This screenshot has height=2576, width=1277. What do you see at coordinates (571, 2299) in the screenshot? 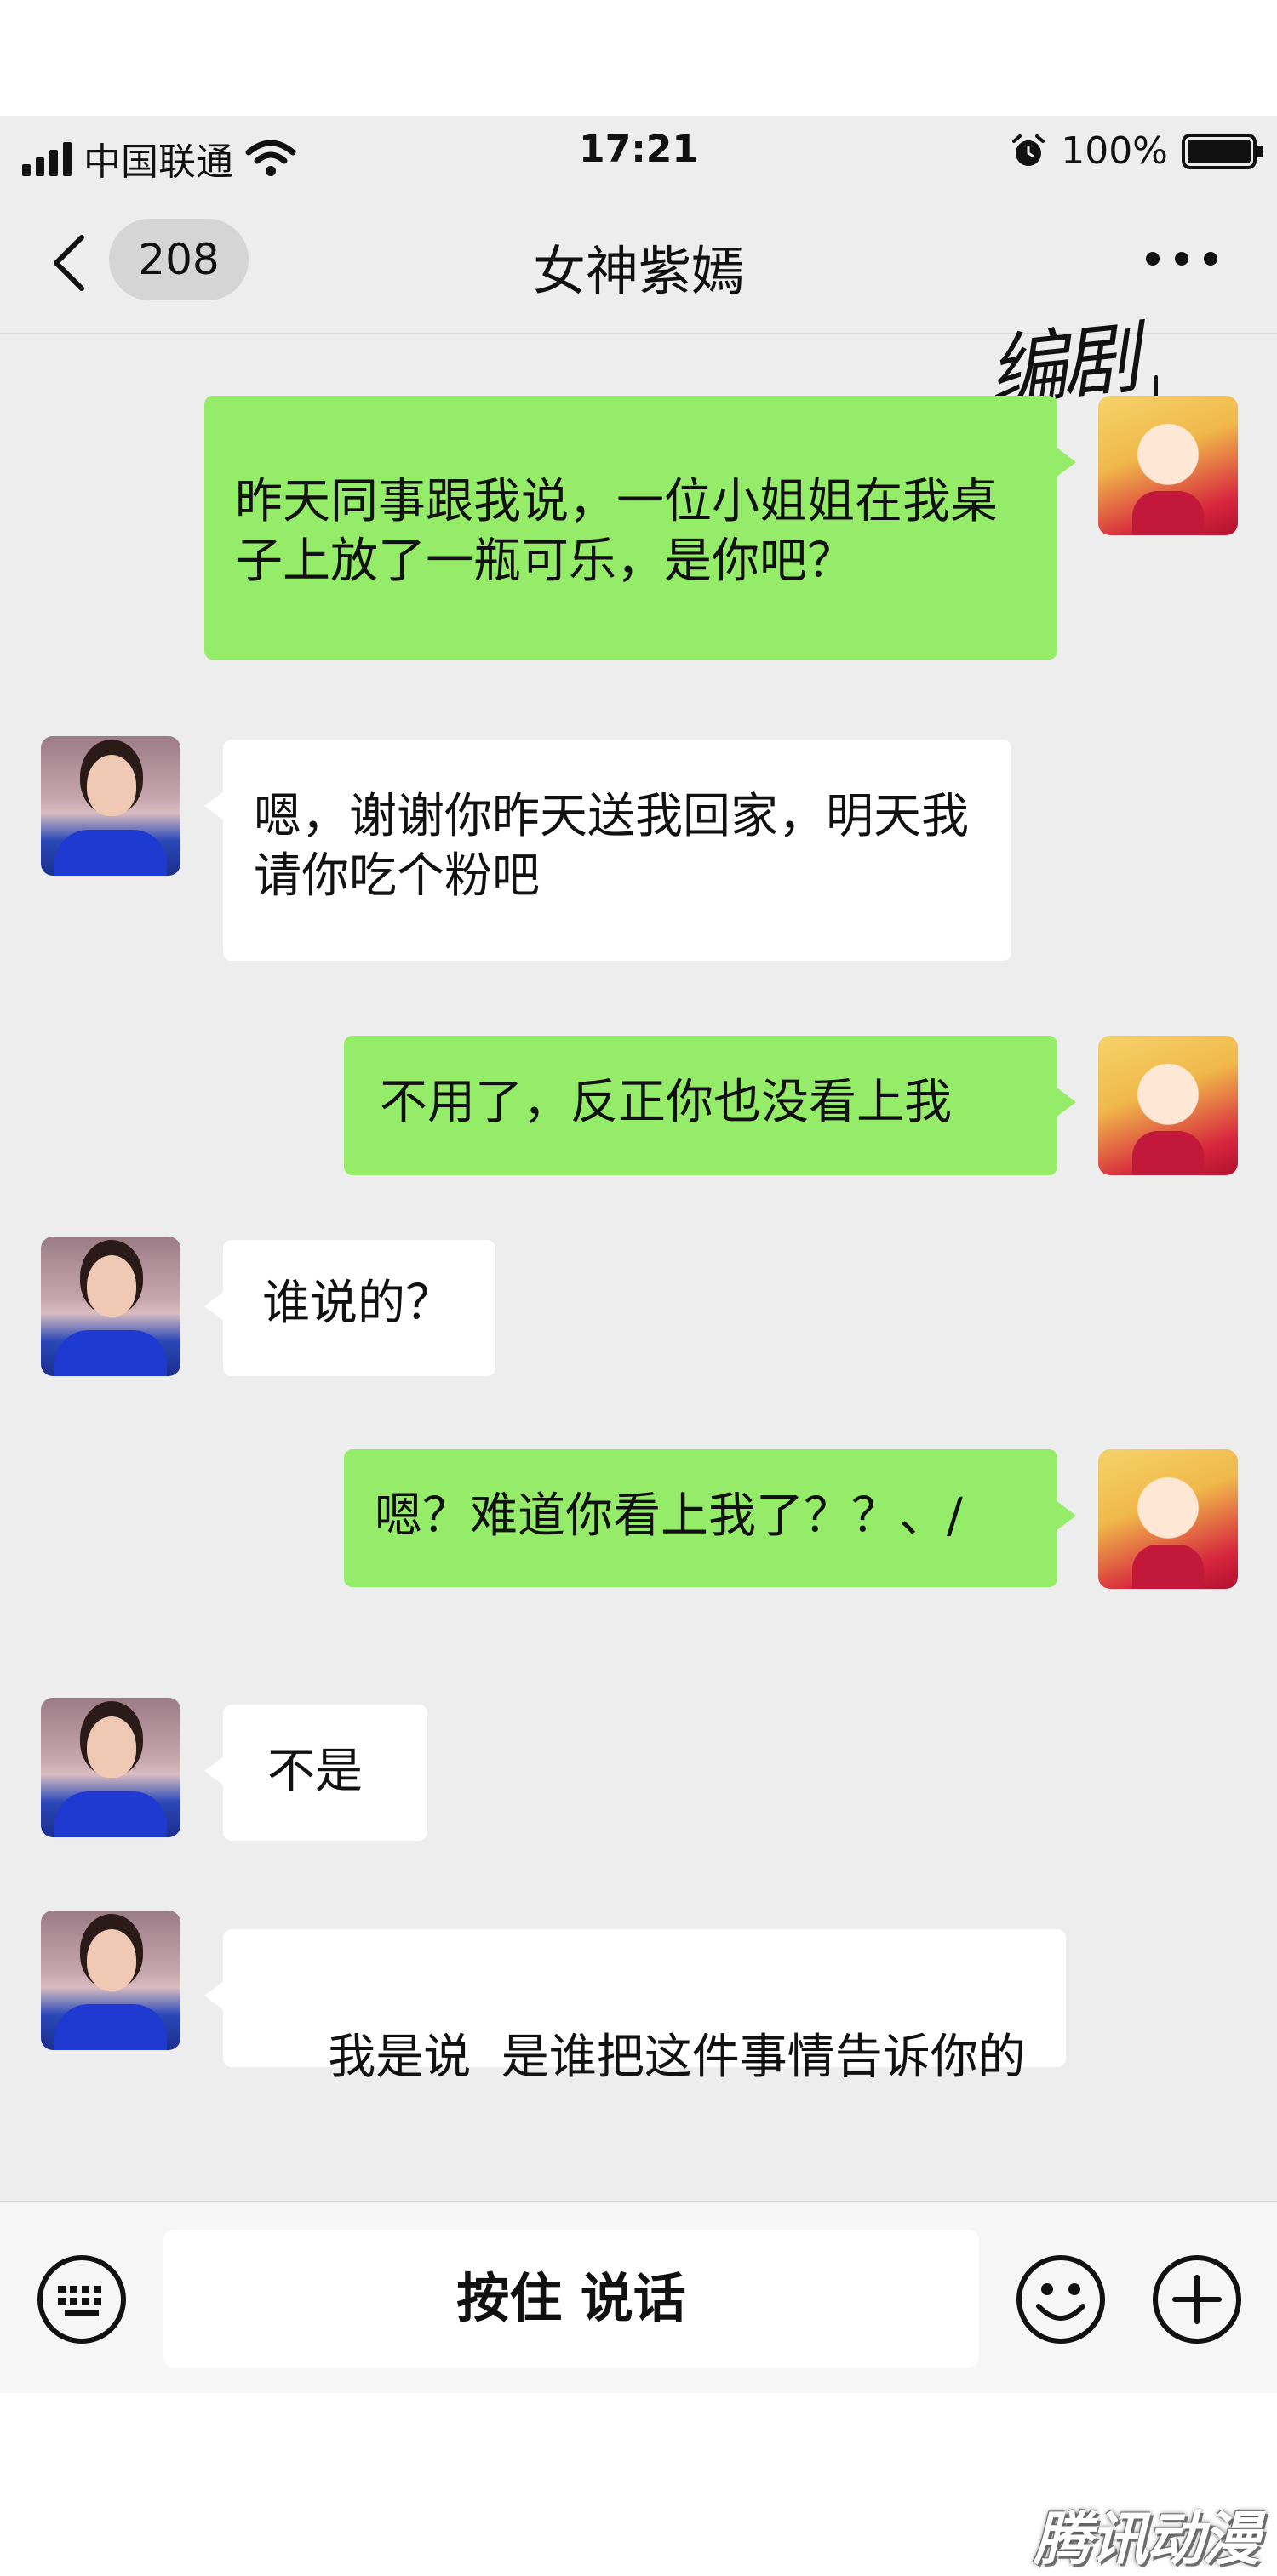
I see `hold-to-talk-button: 按住 说话` at bounding box center [571, 2299].